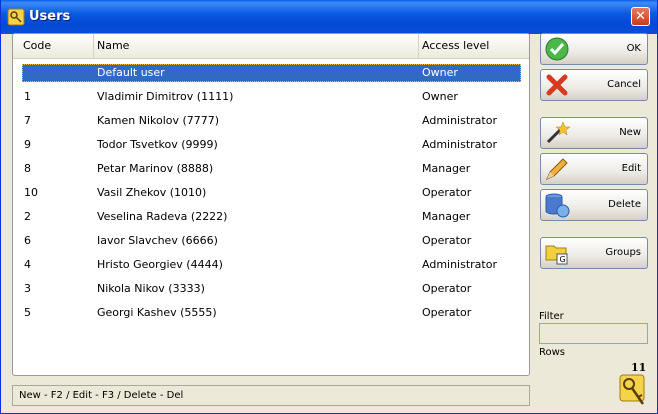 The image size is (658, 414). Describe the element at coordinates (50, 16) in the screenshot. I see `window-title: Users` at that location.